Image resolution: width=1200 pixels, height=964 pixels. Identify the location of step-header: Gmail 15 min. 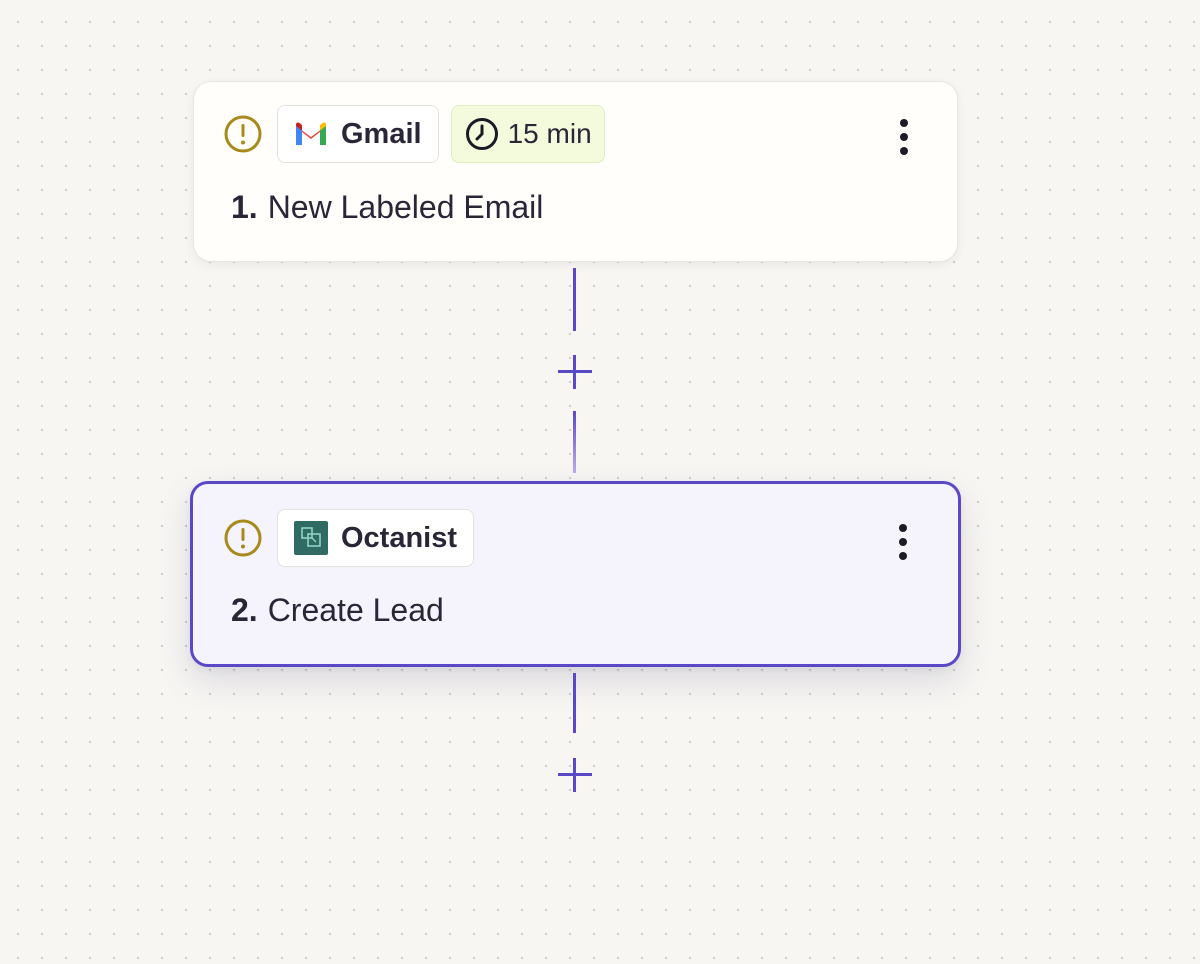
(414, 134).